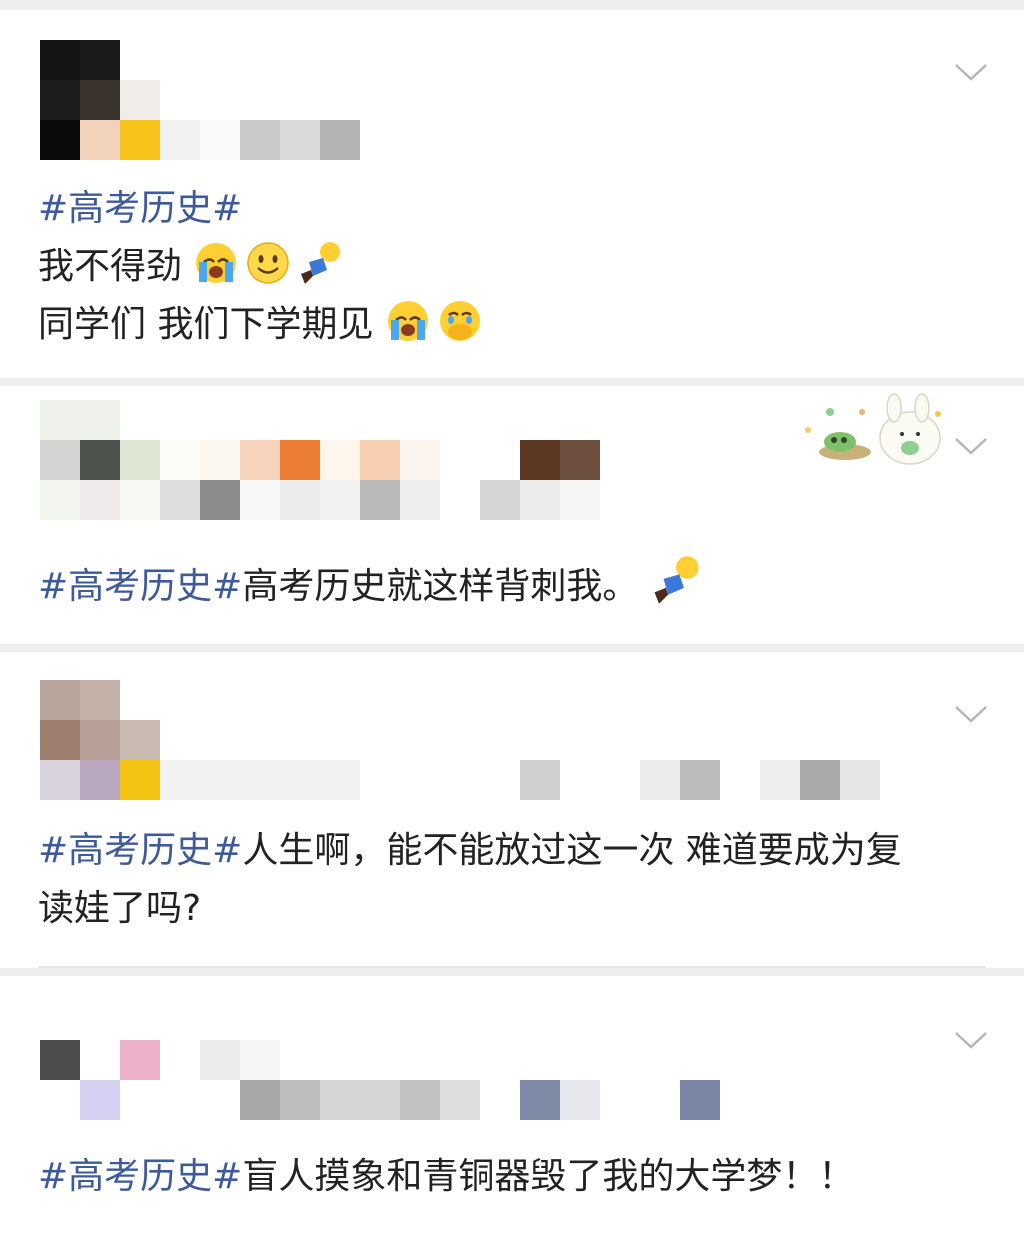 The width and height of the screenshot is (1024, 1245). I want to click on post-body: 盲人摸象和青铜器毁了我的大学梦！！, so click(548, 1176).